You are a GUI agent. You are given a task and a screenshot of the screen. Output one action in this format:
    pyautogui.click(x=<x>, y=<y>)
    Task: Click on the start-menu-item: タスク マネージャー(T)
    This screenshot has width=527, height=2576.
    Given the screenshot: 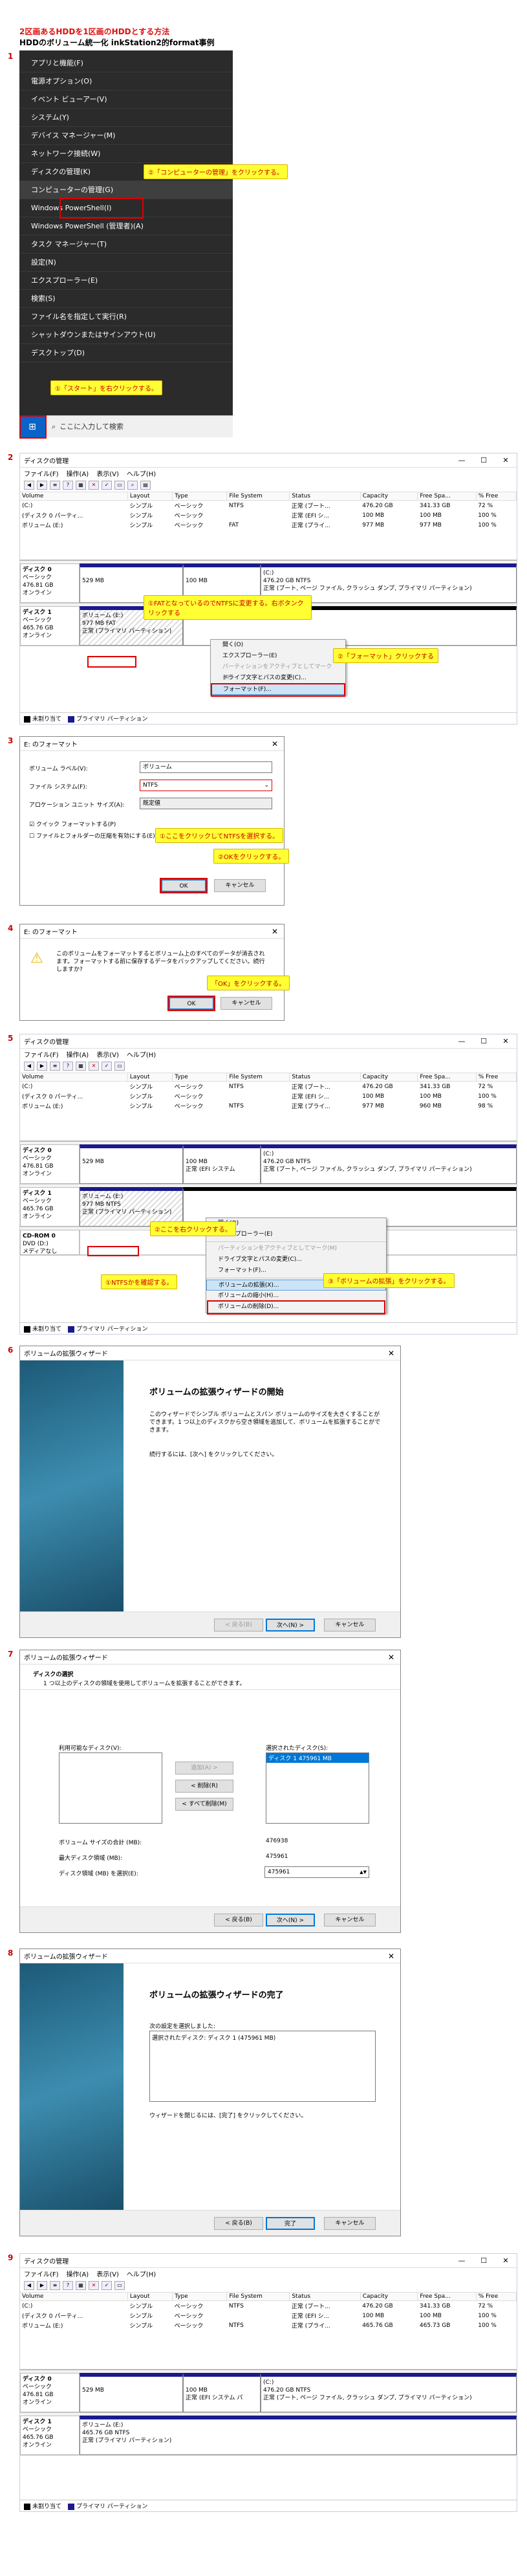 What is the action you would take?
    pyautogui.click(x=126, y=244)
    